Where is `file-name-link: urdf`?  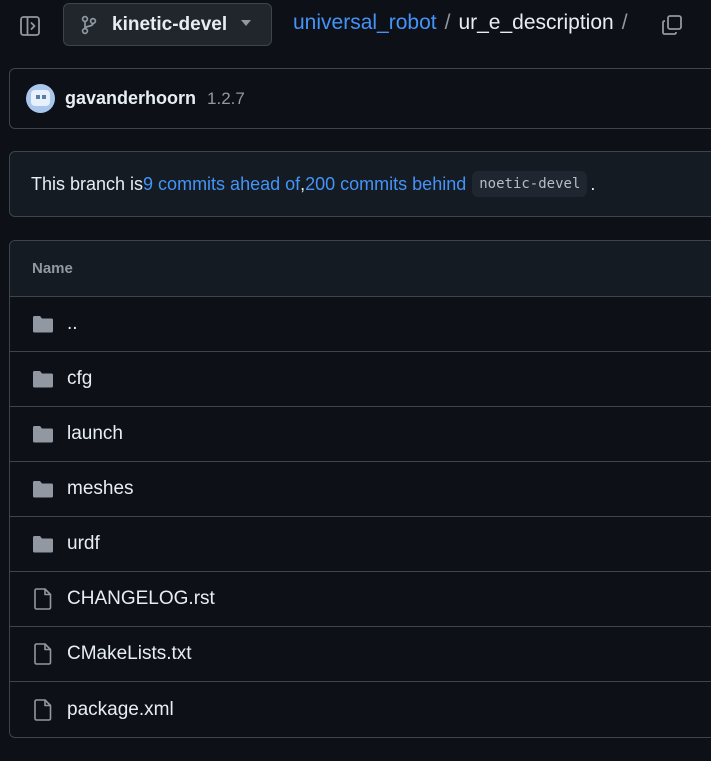
file-name-link: urdf is located at coordinates (83, 544).